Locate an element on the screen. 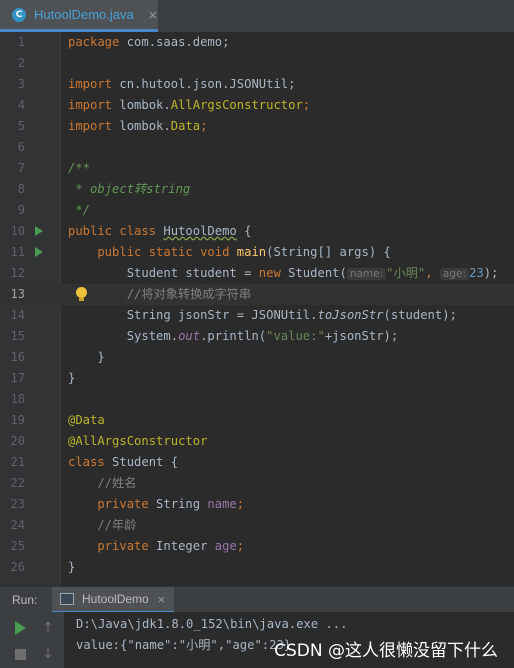 The image size is (514, 668). rerun-button is located at coordinates (20, 628).